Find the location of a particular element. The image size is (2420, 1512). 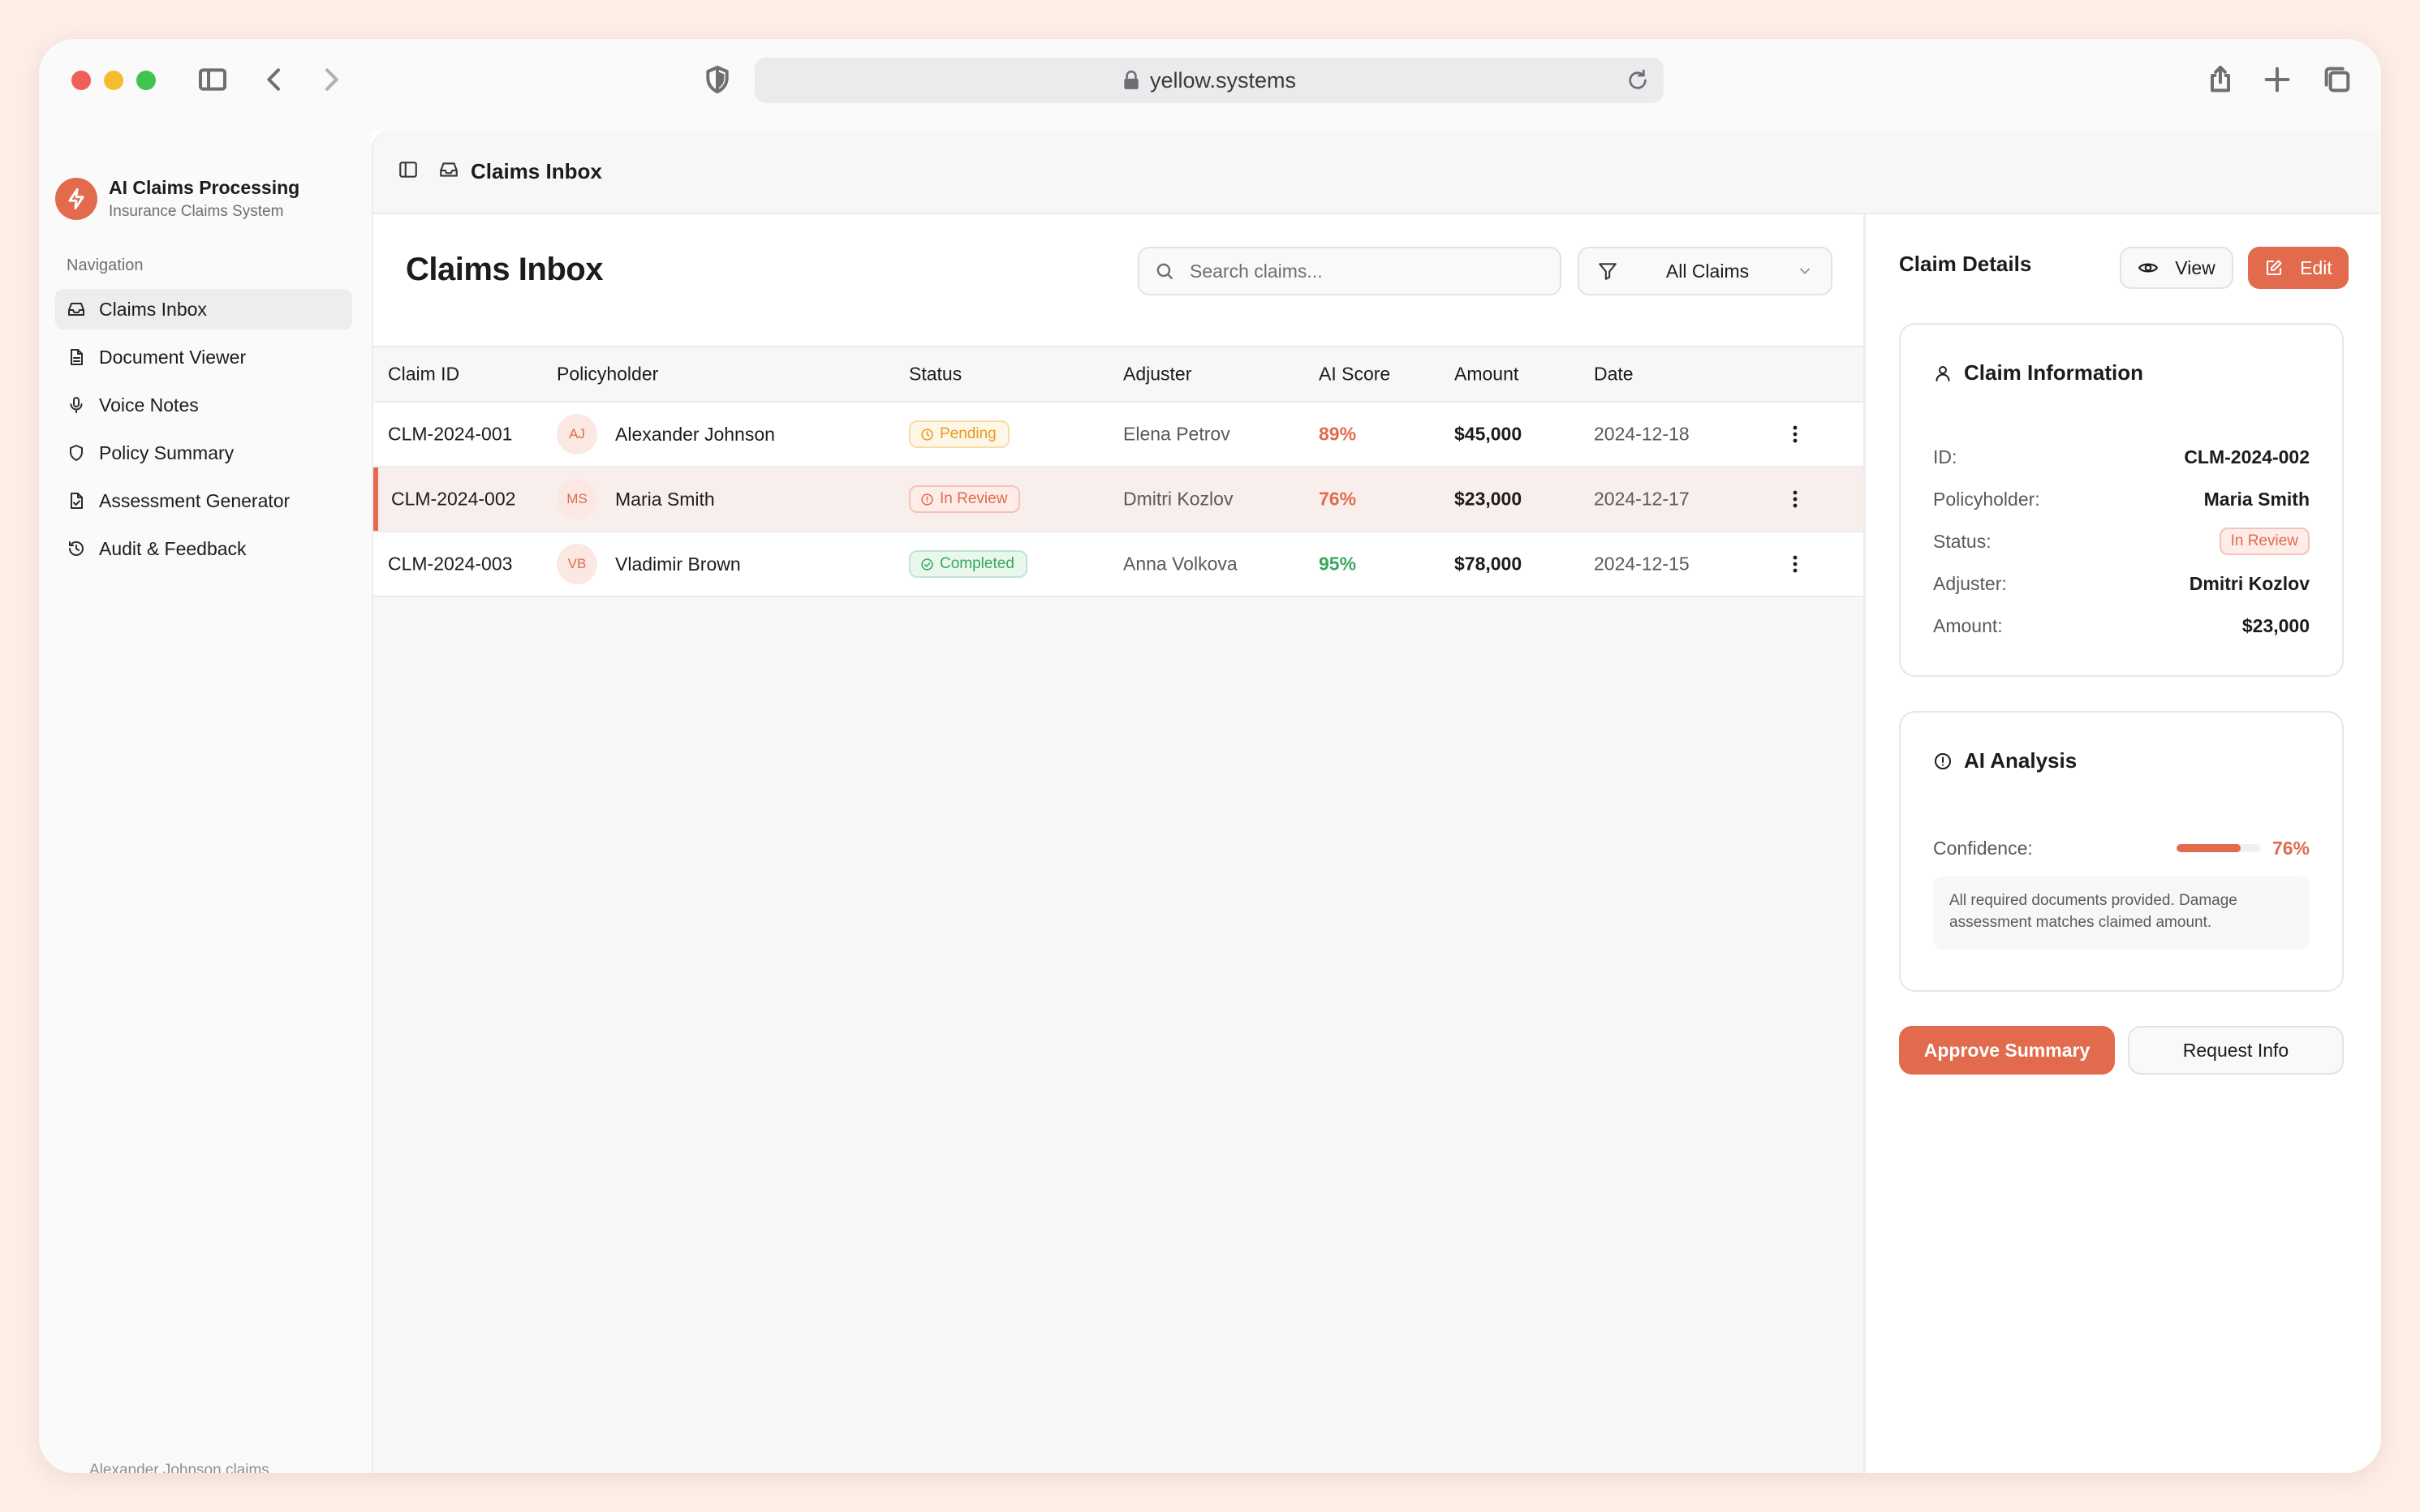

card-title: AI Analysis is located at coordinates (2005, 761).